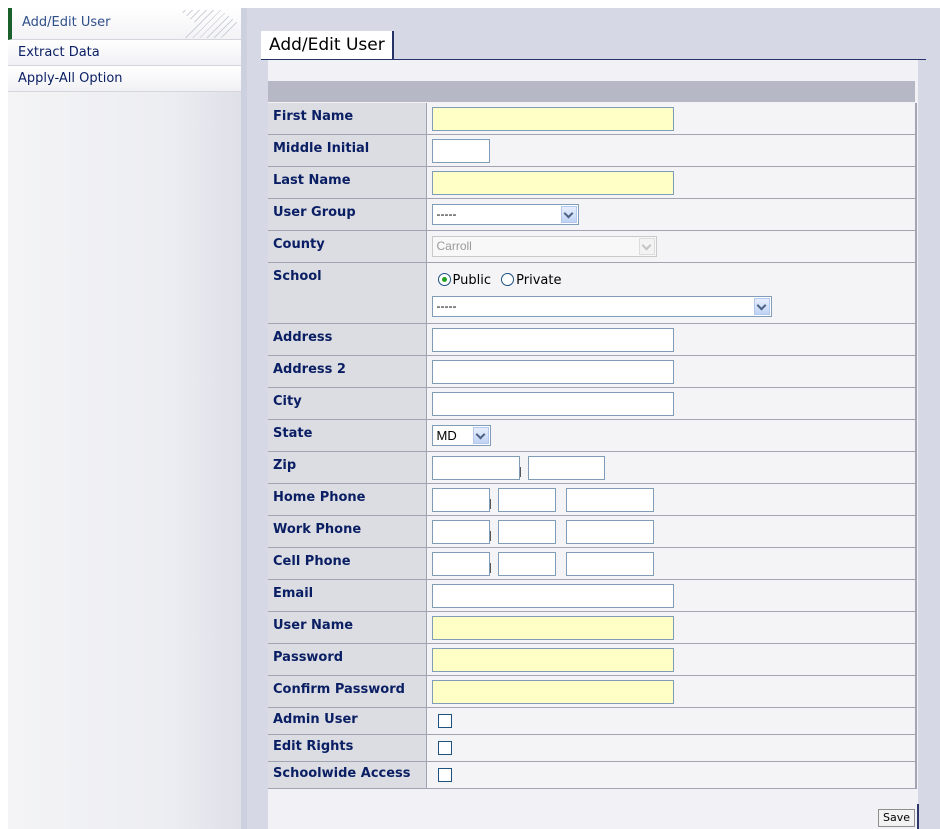 The width and height of the screenshot is (940, 829). I want to click on school-selected: -----, so click(446, 306).